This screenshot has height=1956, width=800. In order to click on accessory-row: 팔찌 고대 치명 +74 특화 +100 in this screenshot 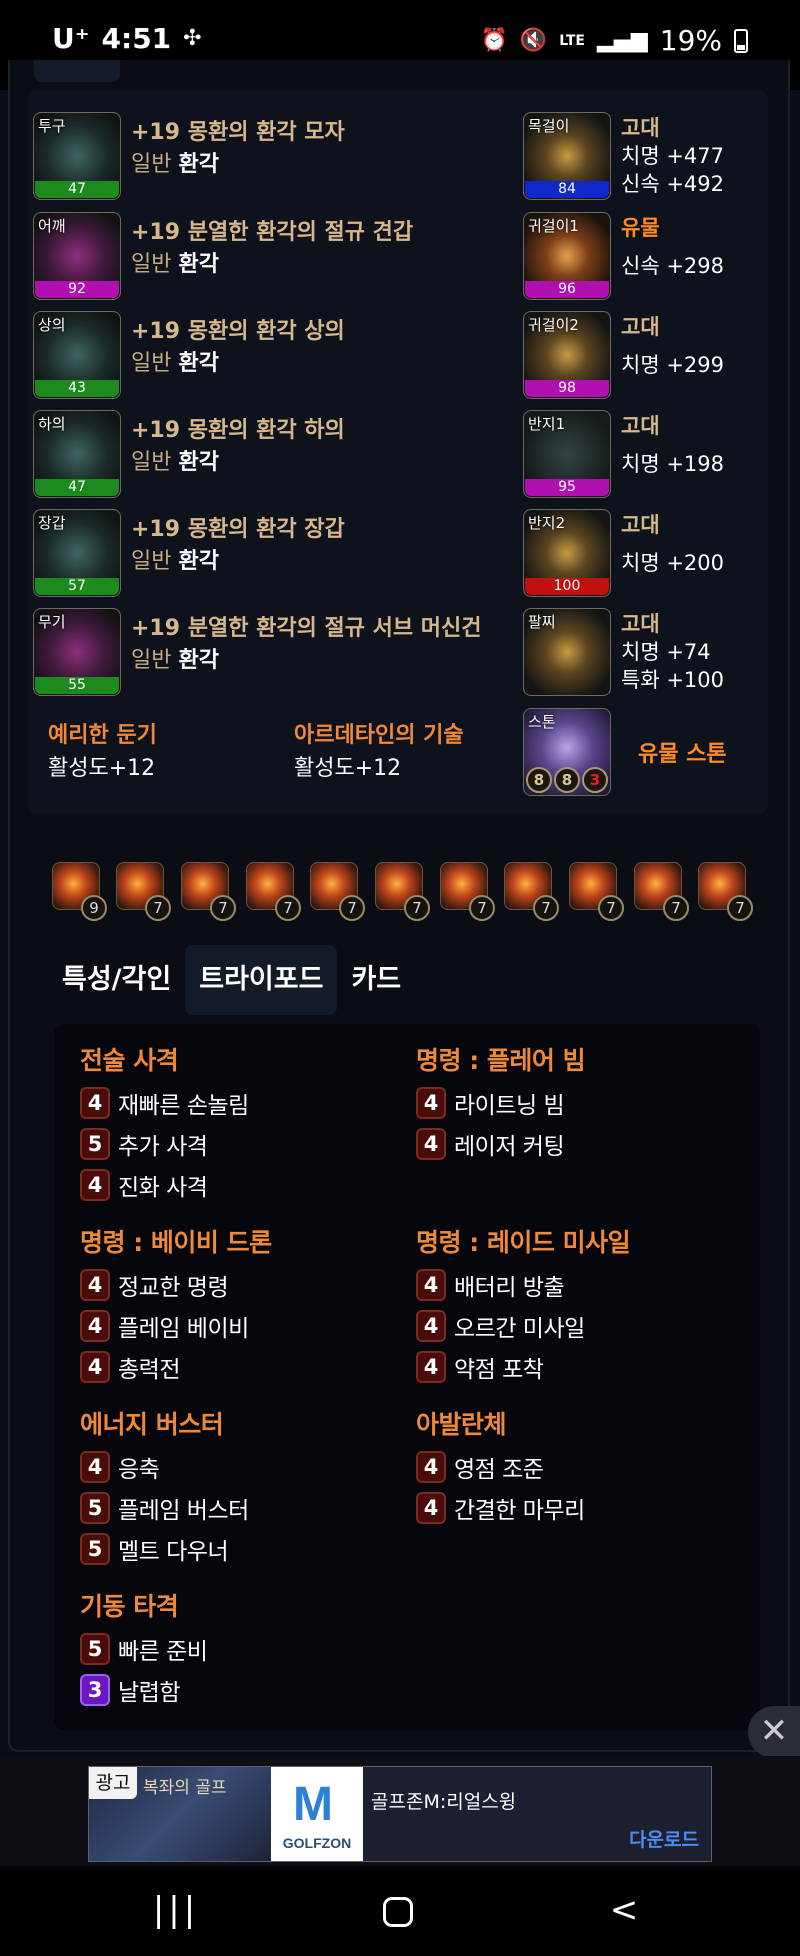, I will do `click(623, 652)`.